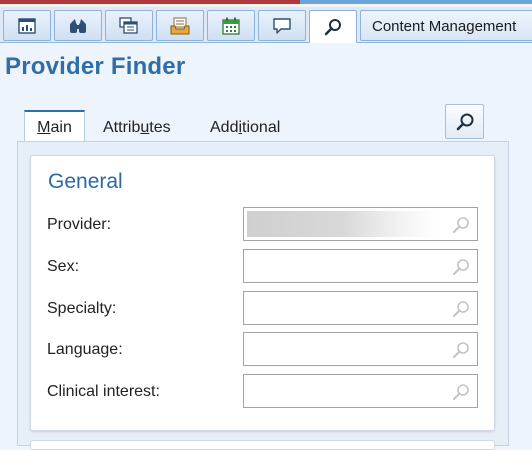 This screenshot has width=532, height=450. What do you see at coordinates (262, 445) in the screenshot?
I see `next-group` at bounding box center [262, 445].